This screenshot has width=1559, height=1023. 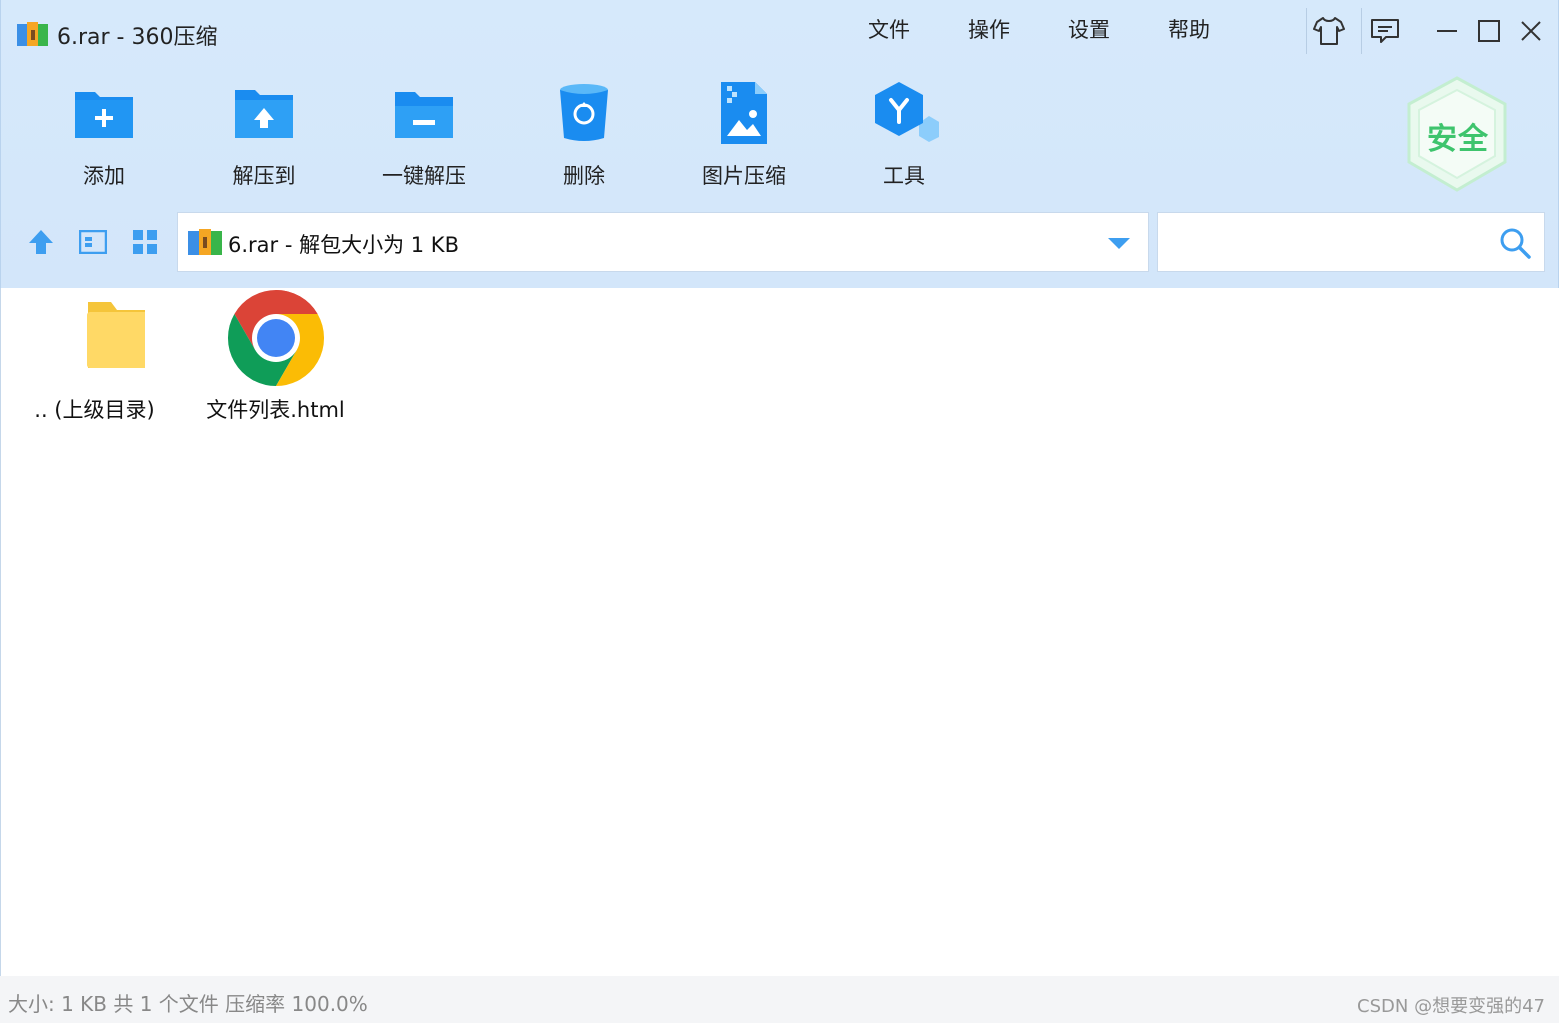 I want to click on list-item-file: 文件列表.html, so click(x=275, y=358).